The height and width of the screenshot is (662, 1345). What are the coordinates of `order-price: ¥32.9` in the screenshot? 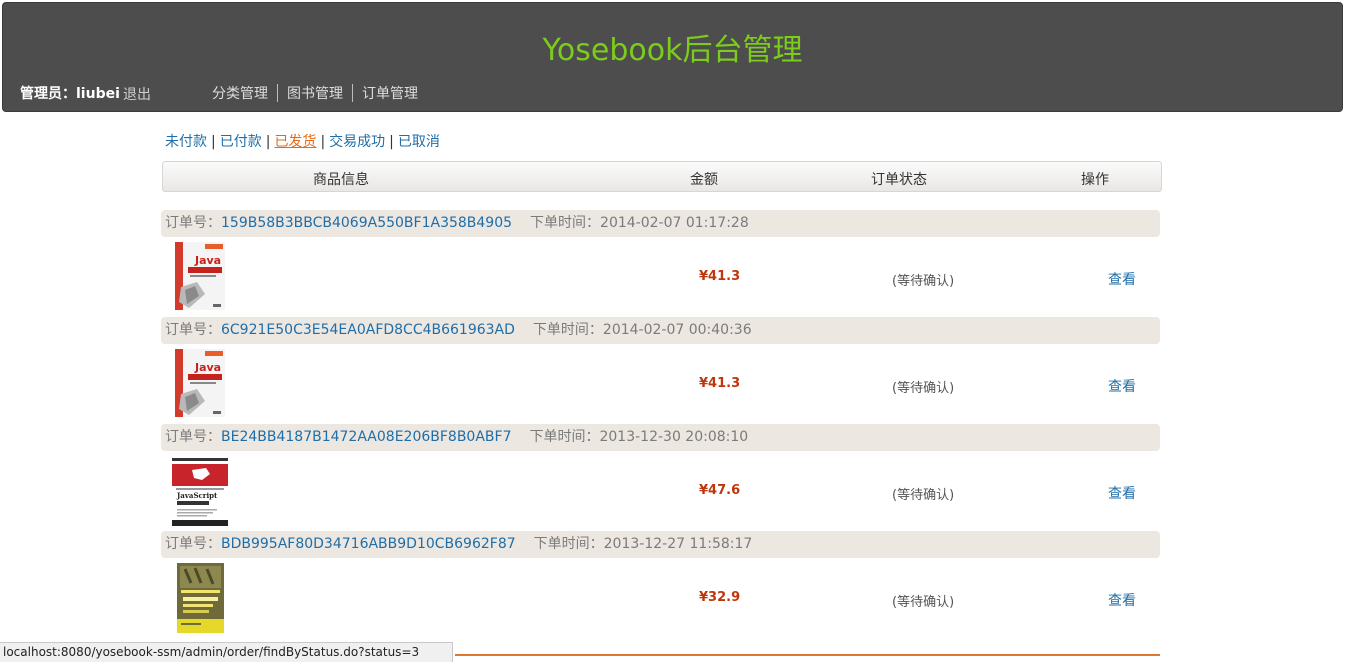 It's located at (720, 597).